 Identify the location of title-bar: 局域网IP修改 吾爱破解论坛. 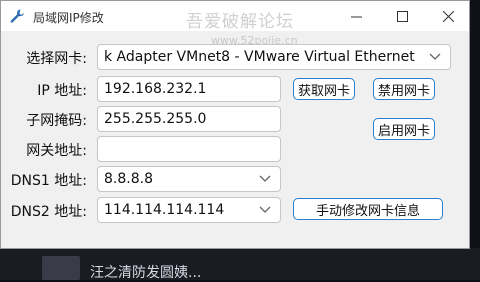
(236, 16).